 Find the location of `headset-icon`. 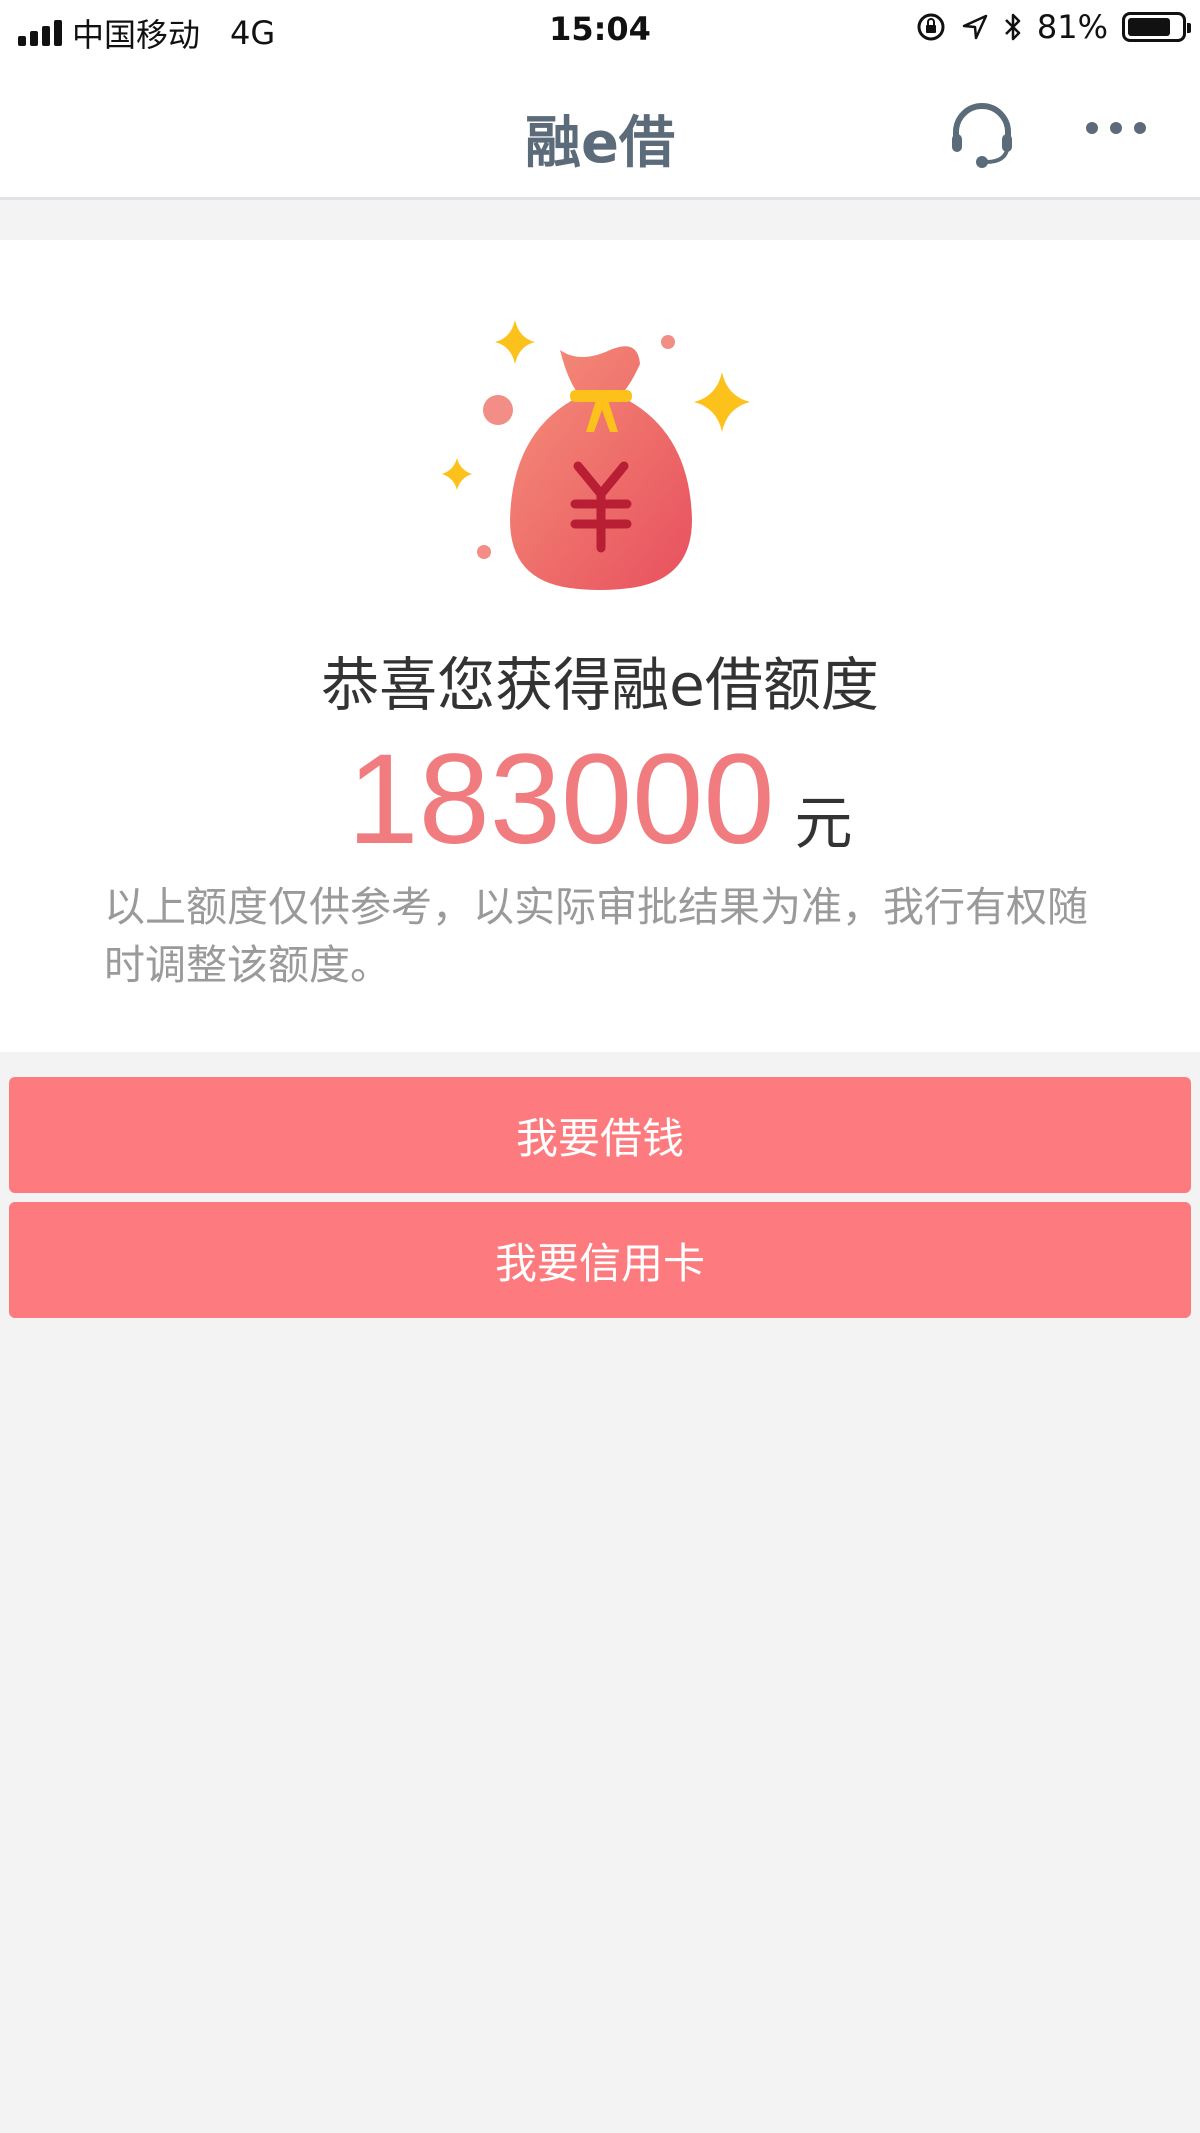

headset-icon is located at coordinates (982, 134).